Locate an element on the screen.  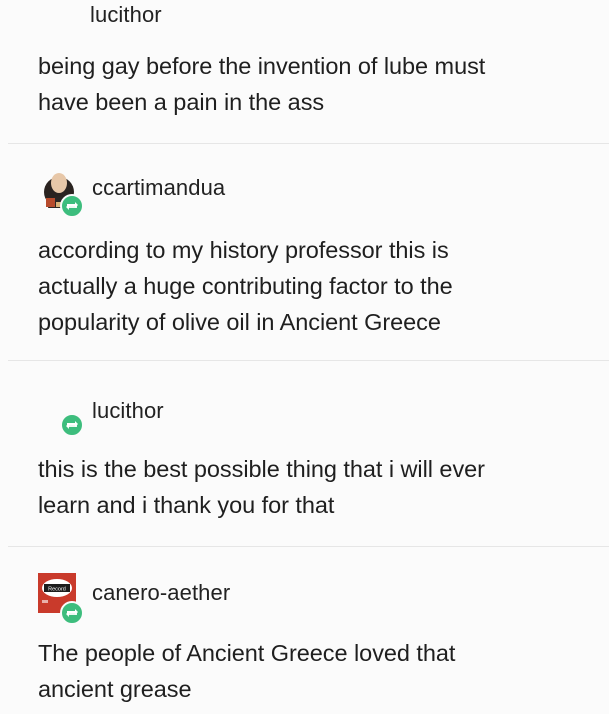
username: canero-aether is located at coordinates (161, 593).